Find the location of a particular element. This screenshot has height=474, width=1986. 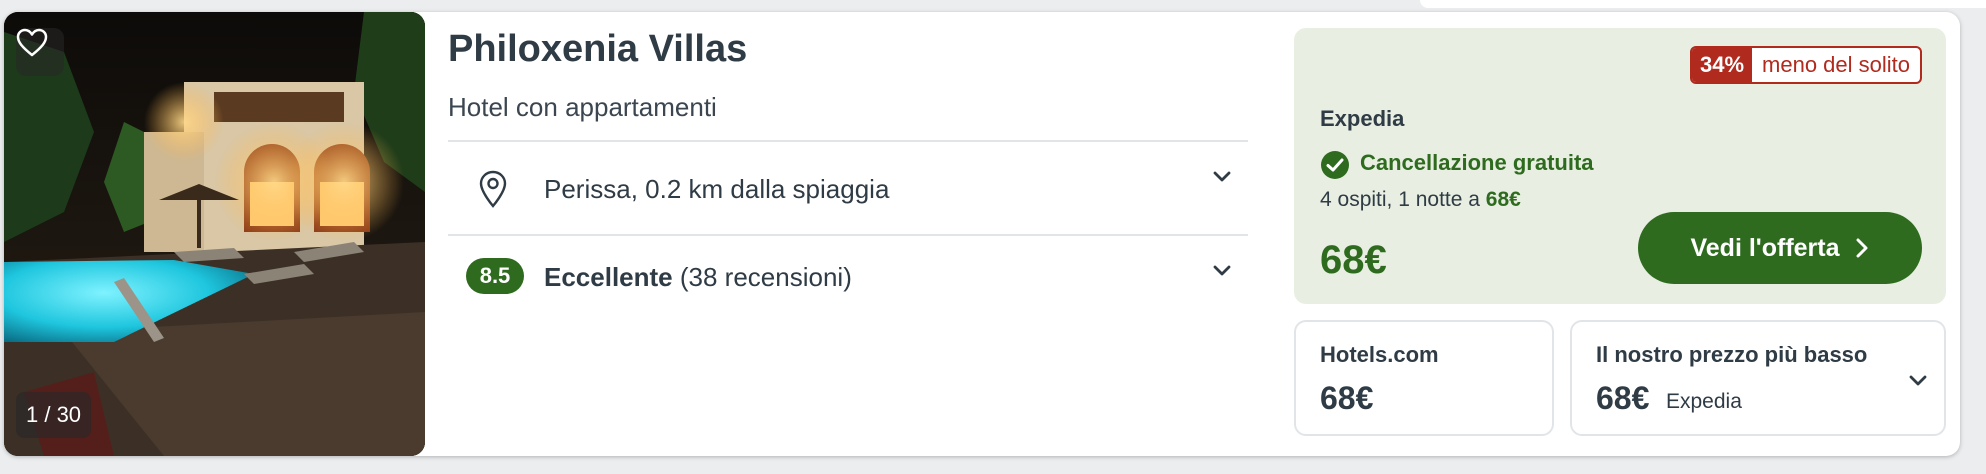

guests-text: 4 ospiti, 1 notte a is located at coordinates (1400, 199).